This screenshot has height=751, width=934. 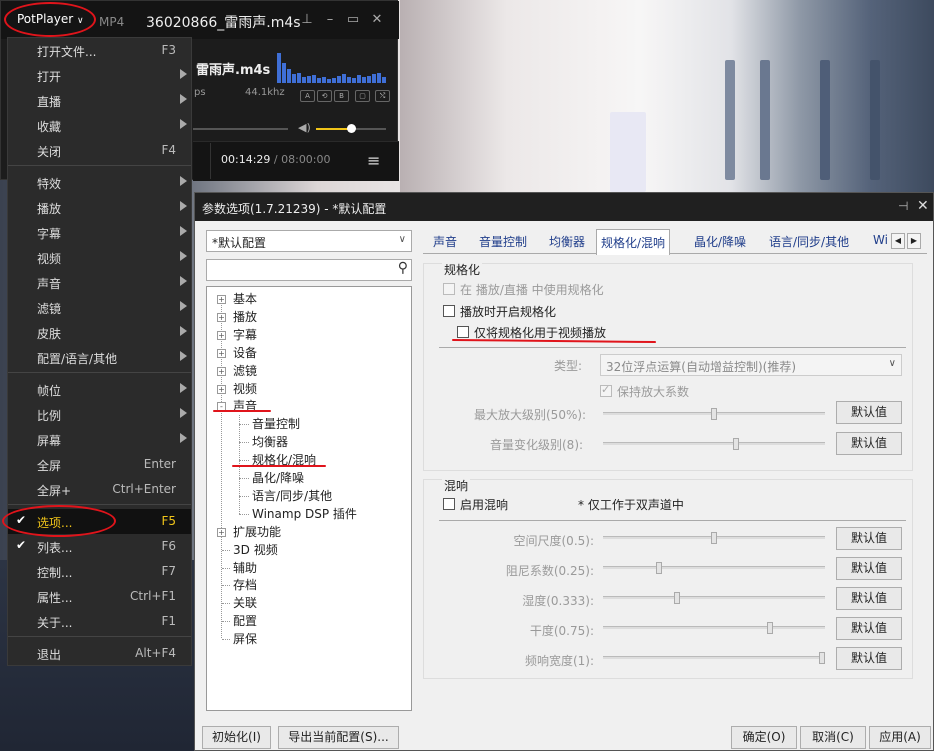 What do you see at coordinates (99, 332) in the screenshot?
I see `menu-item: 皮肤` at bounding box center [99, 332].